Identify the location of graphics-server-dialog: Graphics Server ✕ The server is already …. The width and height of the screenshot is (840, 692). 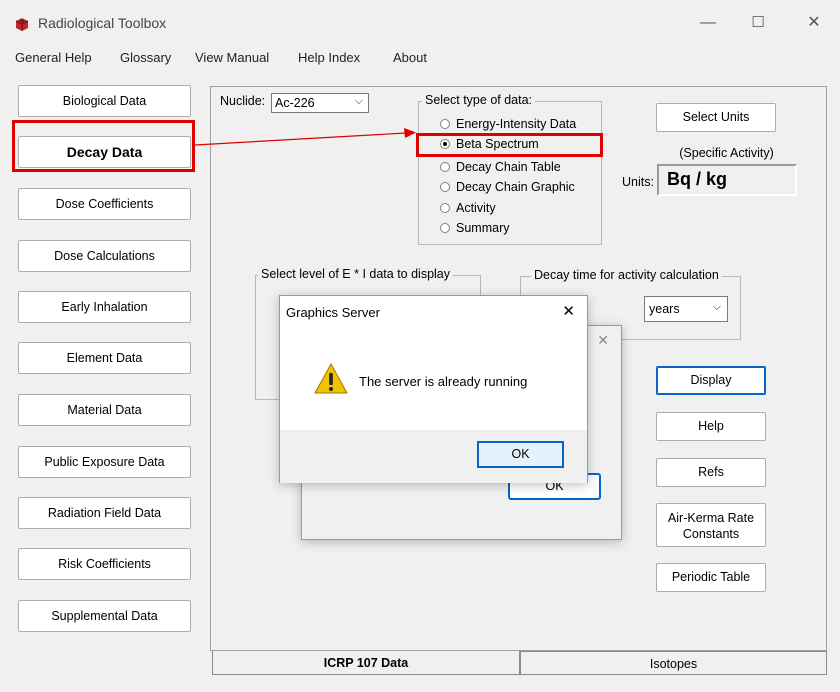
(433, 389).